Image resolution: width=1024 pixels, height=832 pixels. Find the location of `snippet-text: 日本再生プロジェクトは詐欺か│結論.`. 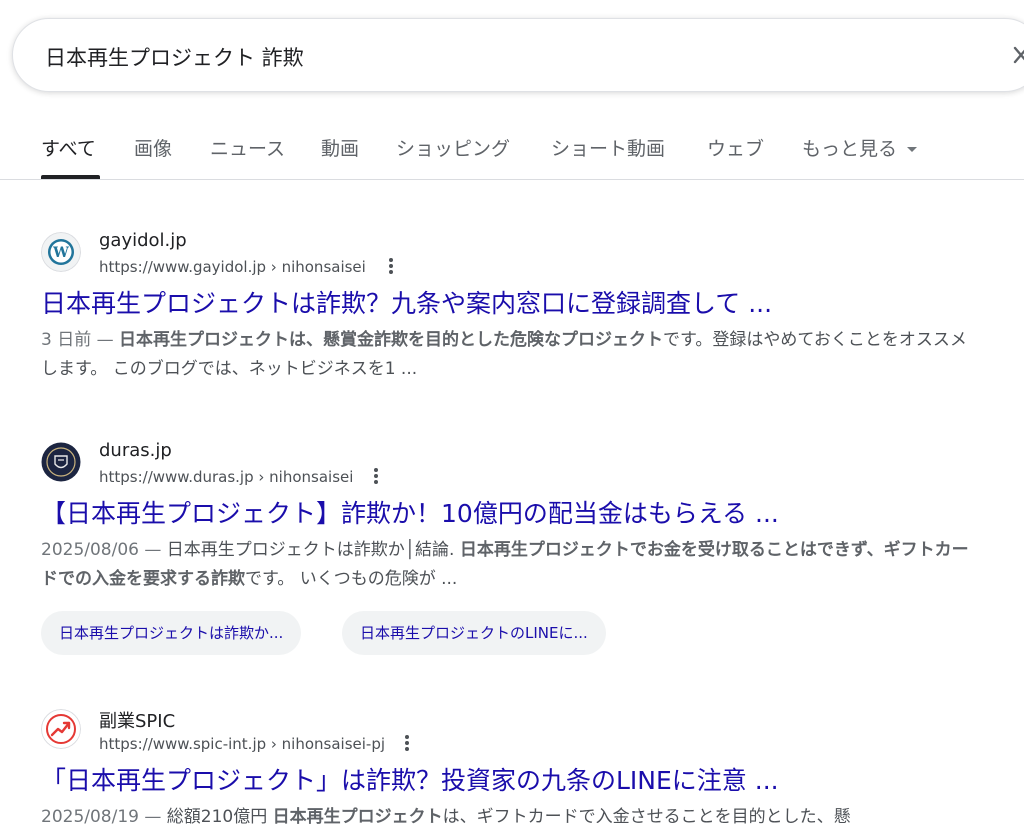

snippet-text: 日本再生プロジェクトは詐欺か│結論. is located at coordinates (313, 550).